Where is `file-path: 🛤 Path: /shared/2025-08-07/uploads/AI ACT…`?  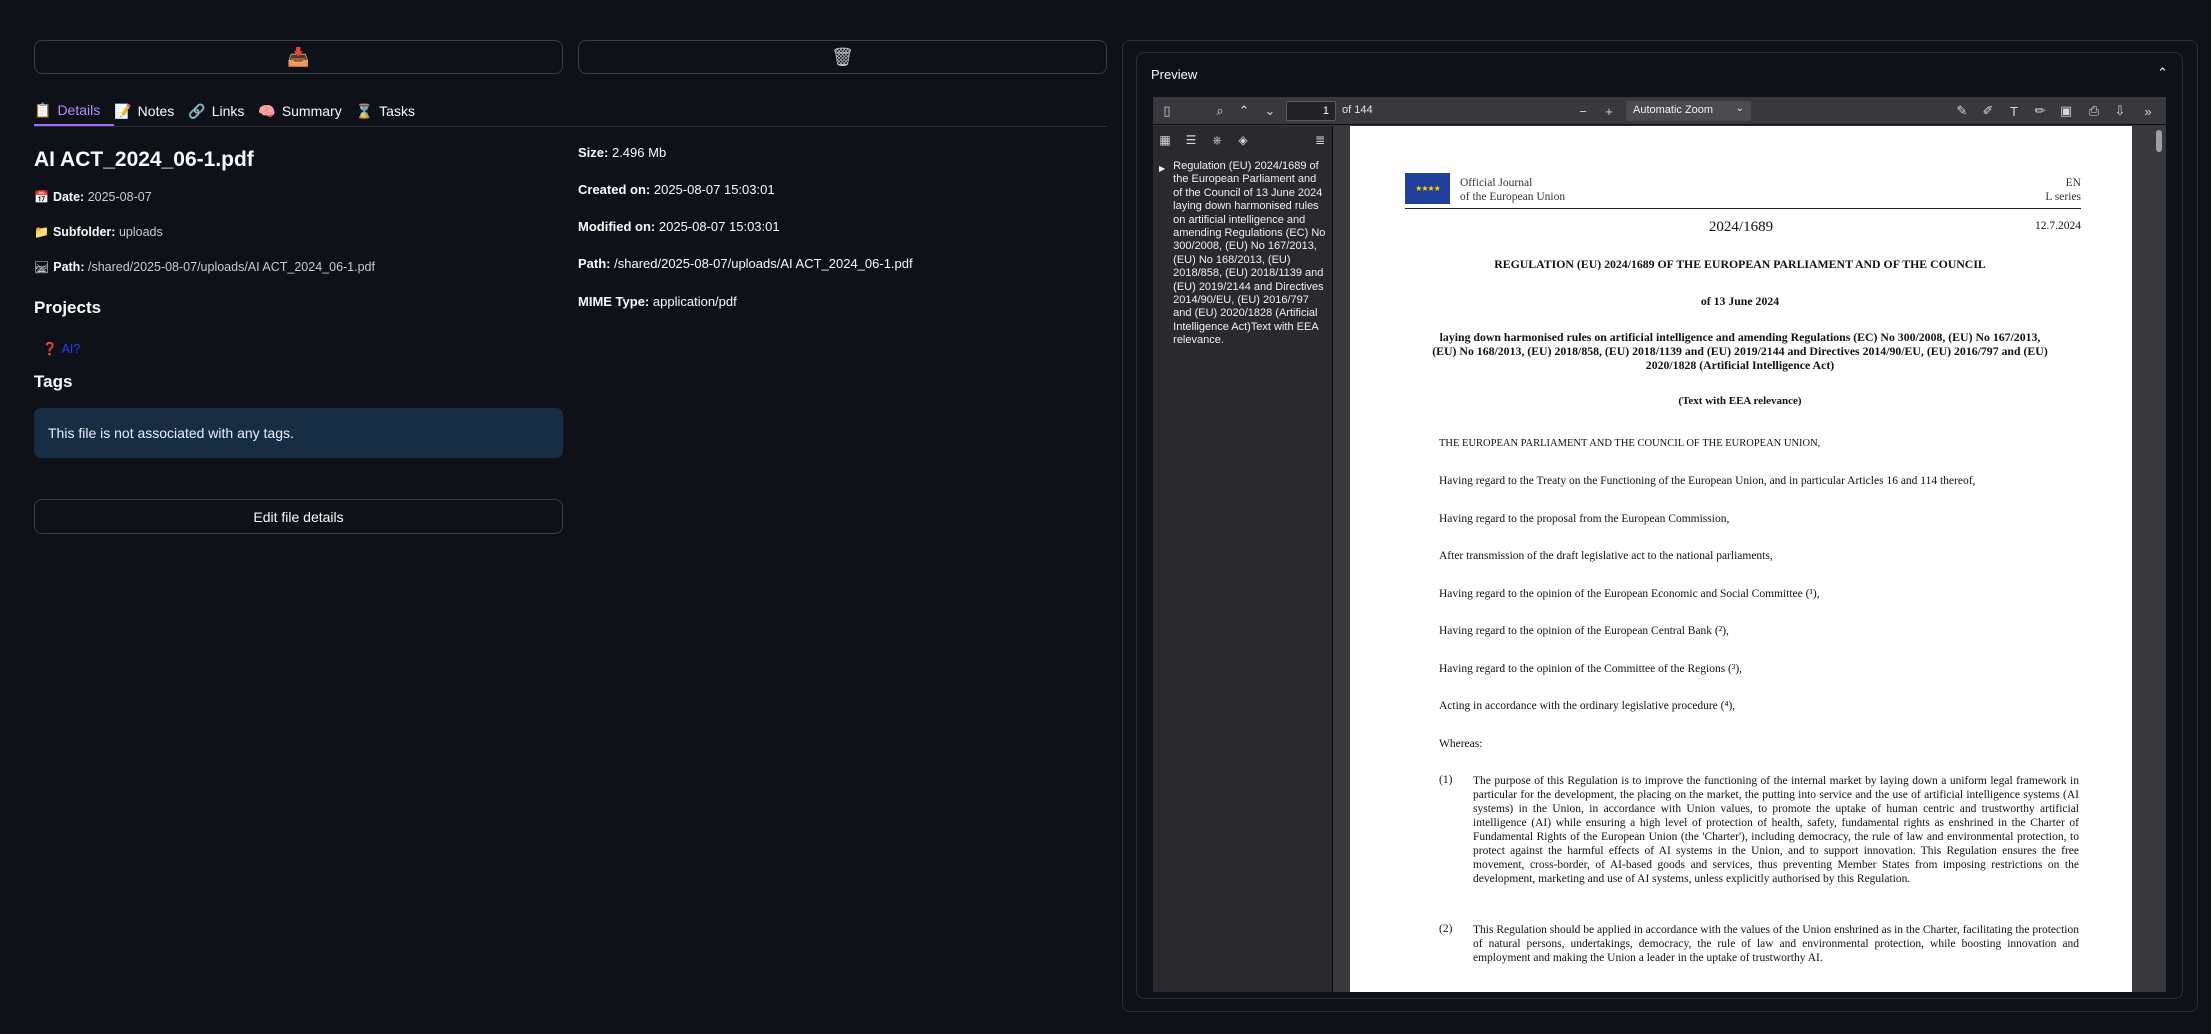
file-path: 🛤 Path: /shared/2025-08-07/uploads/AI ACT… is located at coordinates (204, 267).